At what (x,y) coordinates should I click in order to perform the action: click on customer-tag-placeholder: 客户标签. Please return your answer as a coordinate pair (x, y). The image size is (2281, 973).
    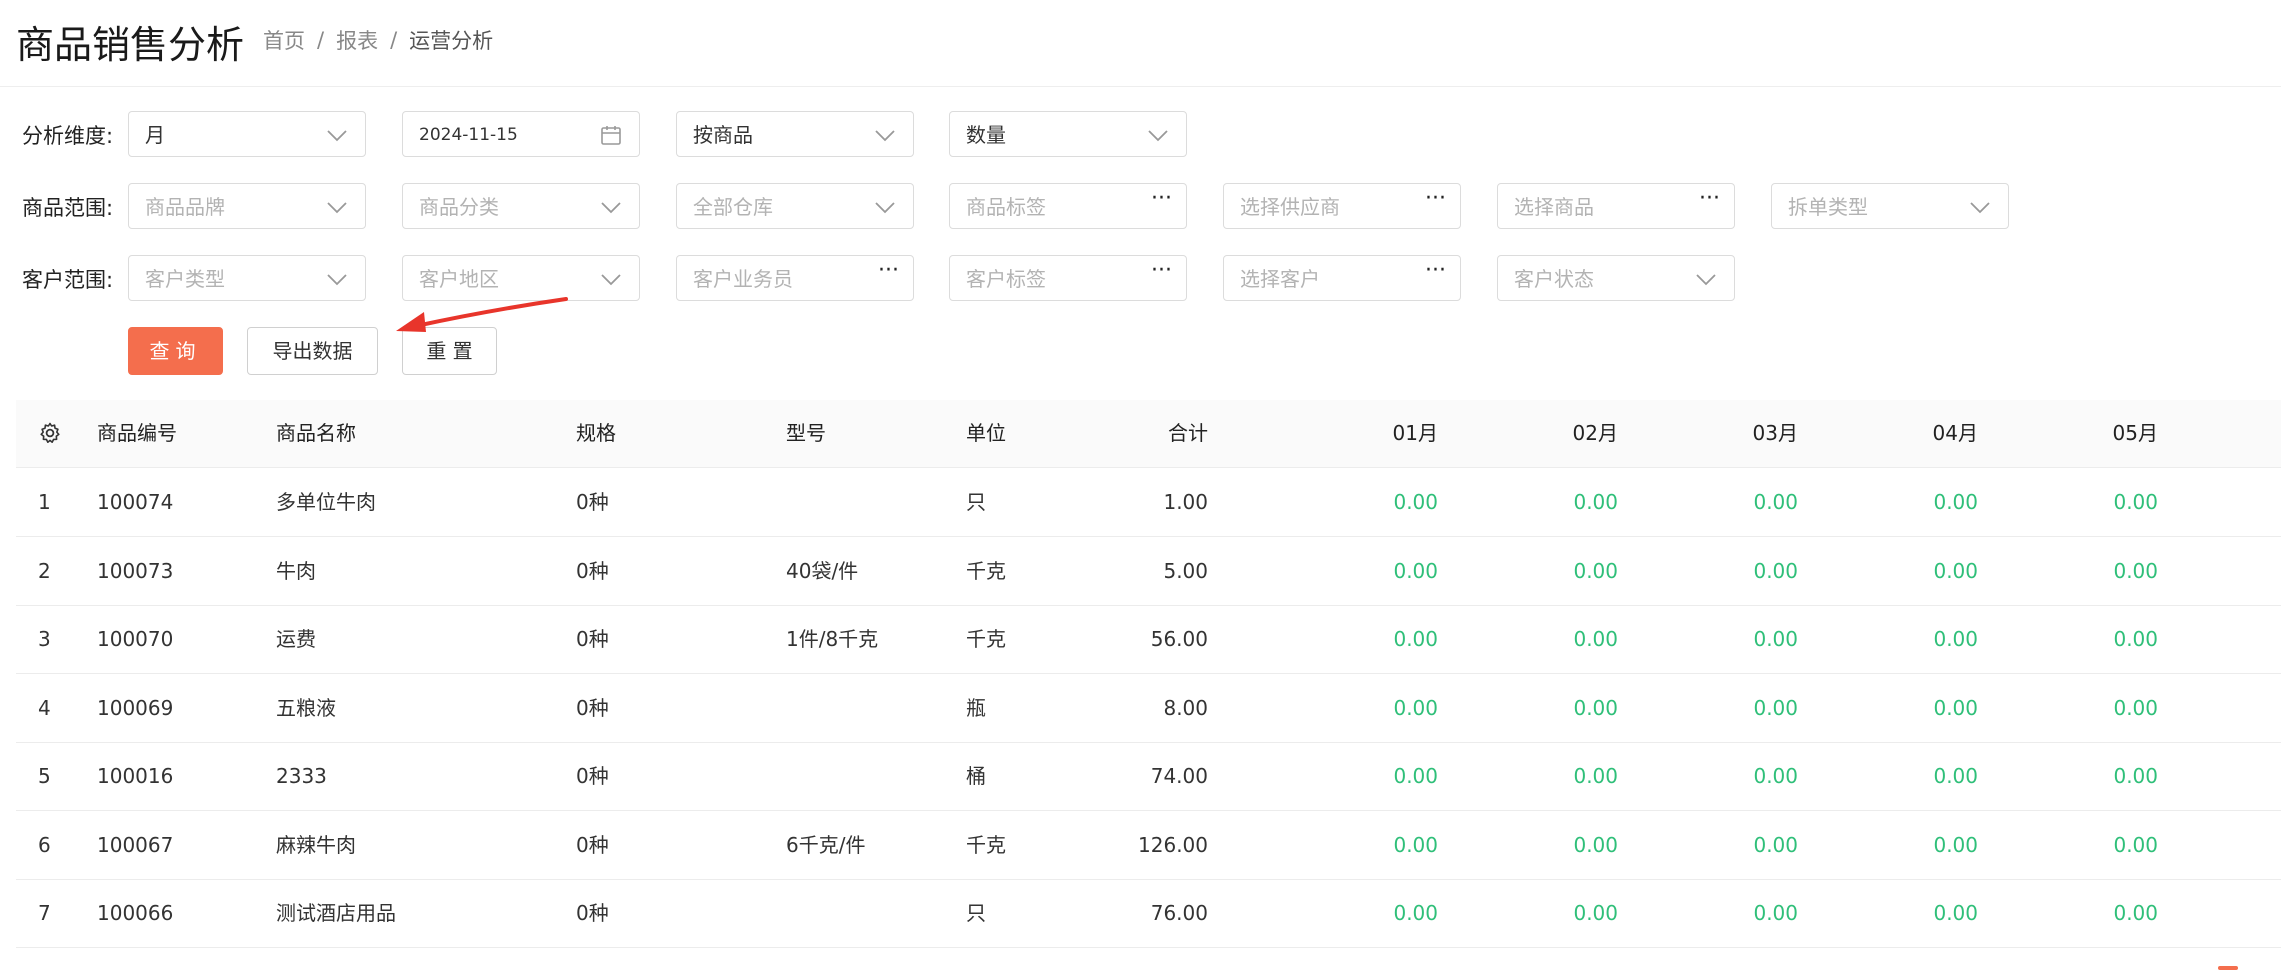
    Looking at the image, I should click on (1006, 279).